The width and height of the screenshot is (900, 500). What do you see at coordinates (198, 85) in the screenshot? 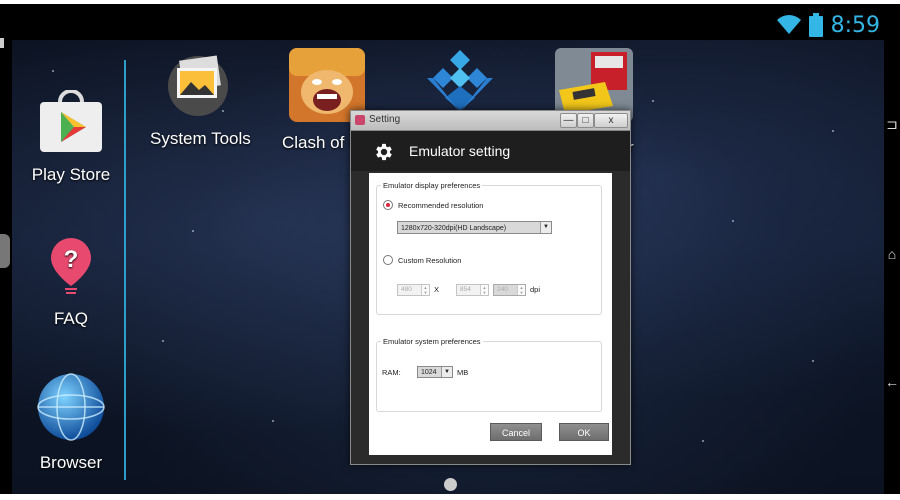
I see `system-tools-icon` at bounding box center [198, 85].